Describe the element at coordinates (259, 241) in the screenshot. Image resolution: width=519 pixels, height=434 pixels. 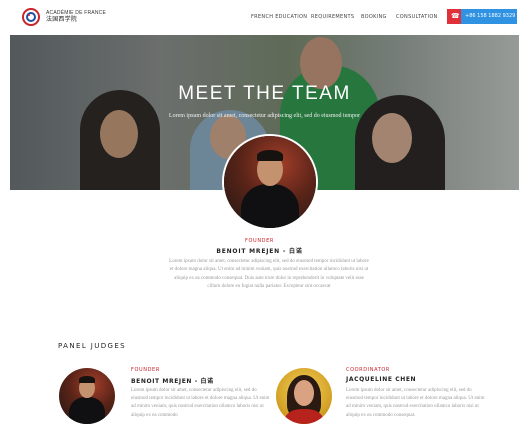
I see `founder-role: FOUNDER` at that location.